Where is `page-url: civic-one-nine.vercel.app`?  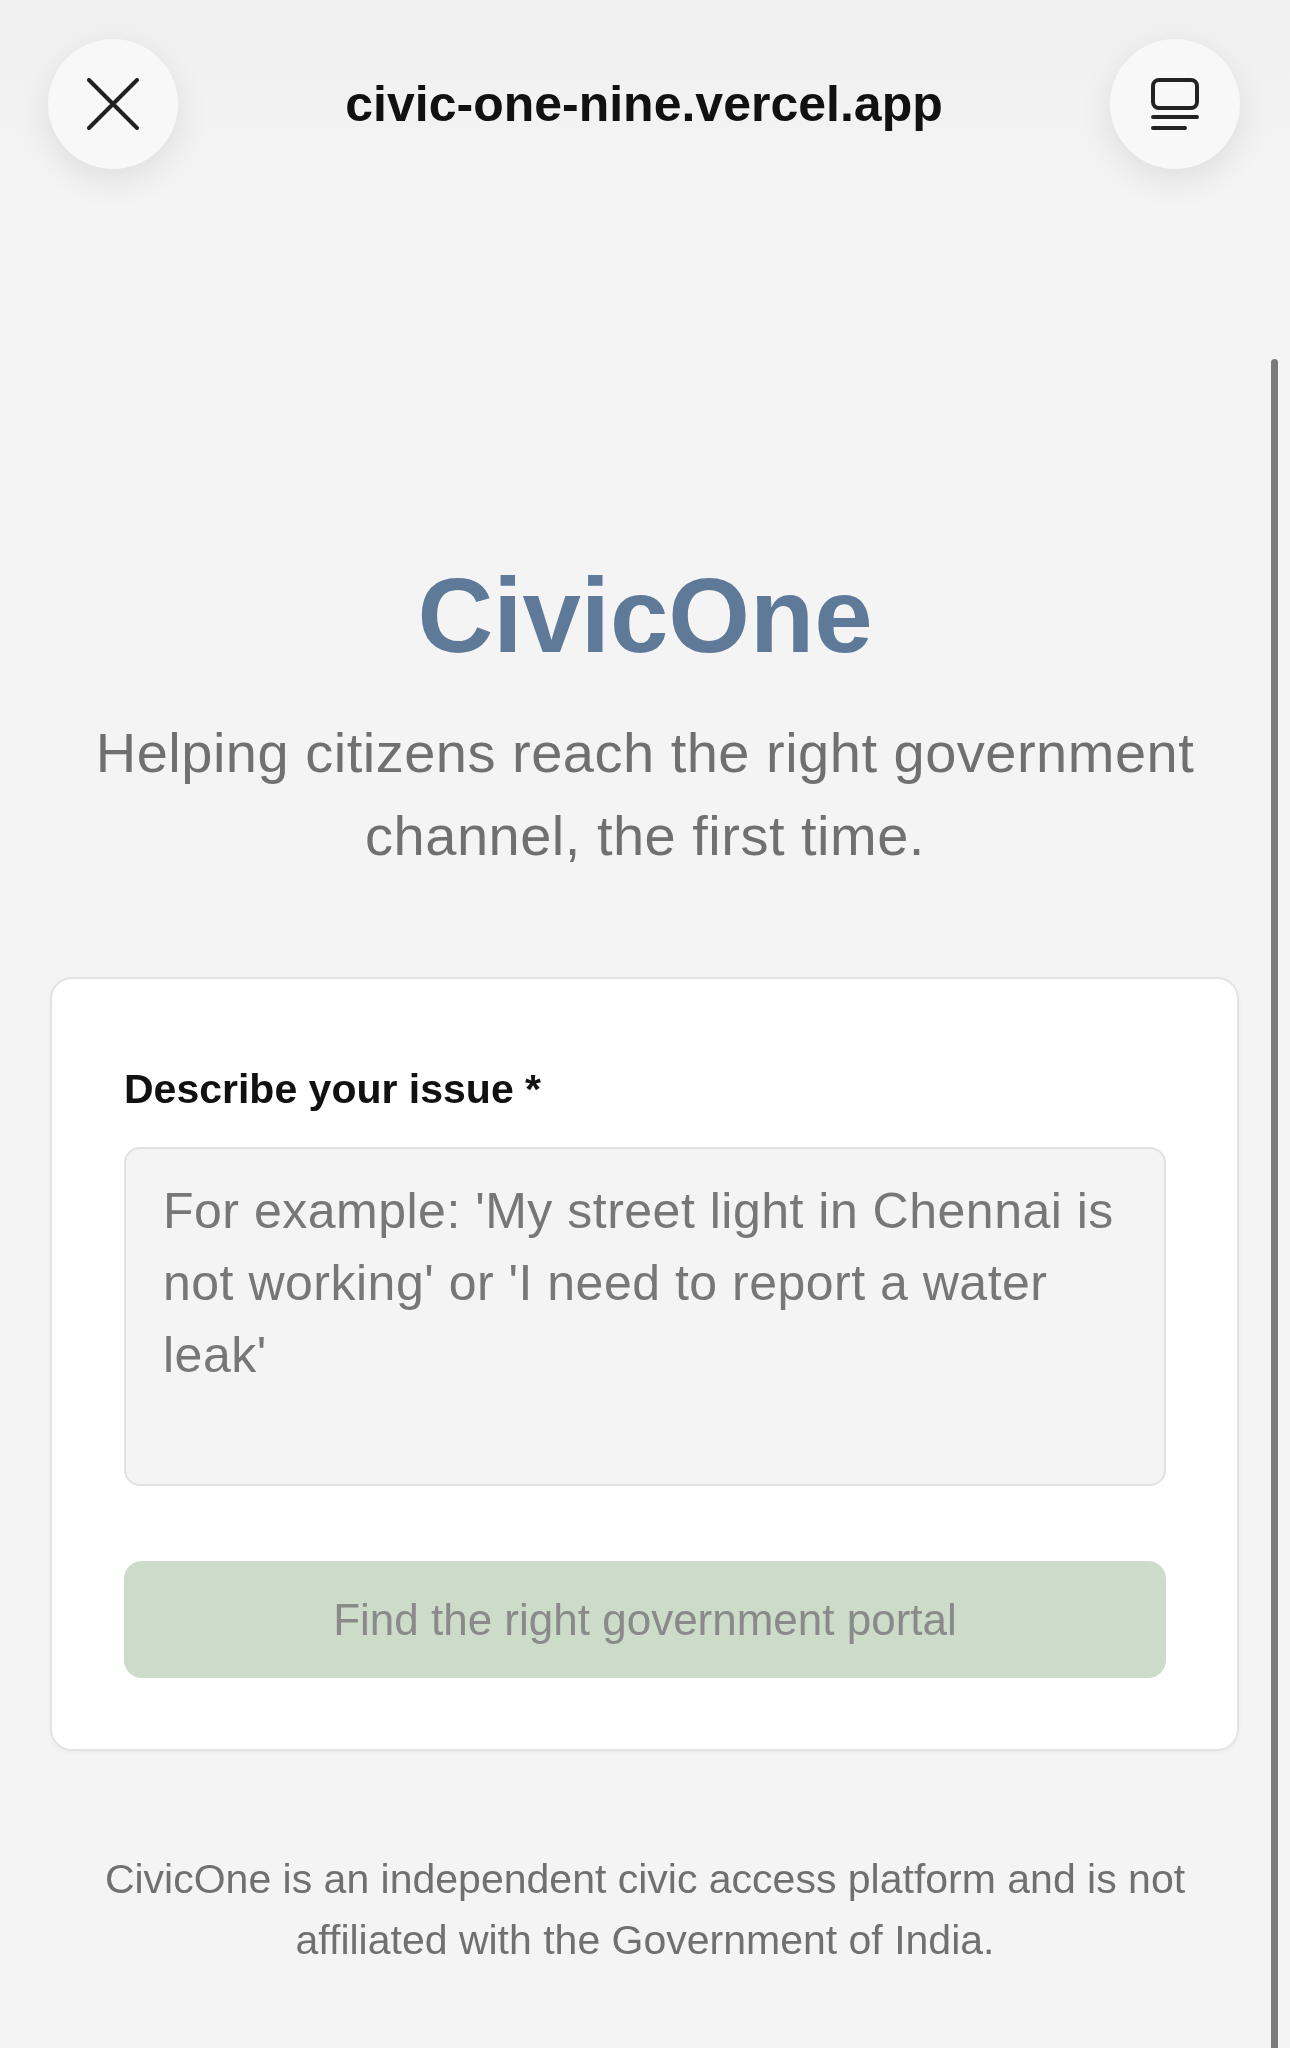
page-url: civic-one-nine.vercel.app is located at coordinates (644, 104).